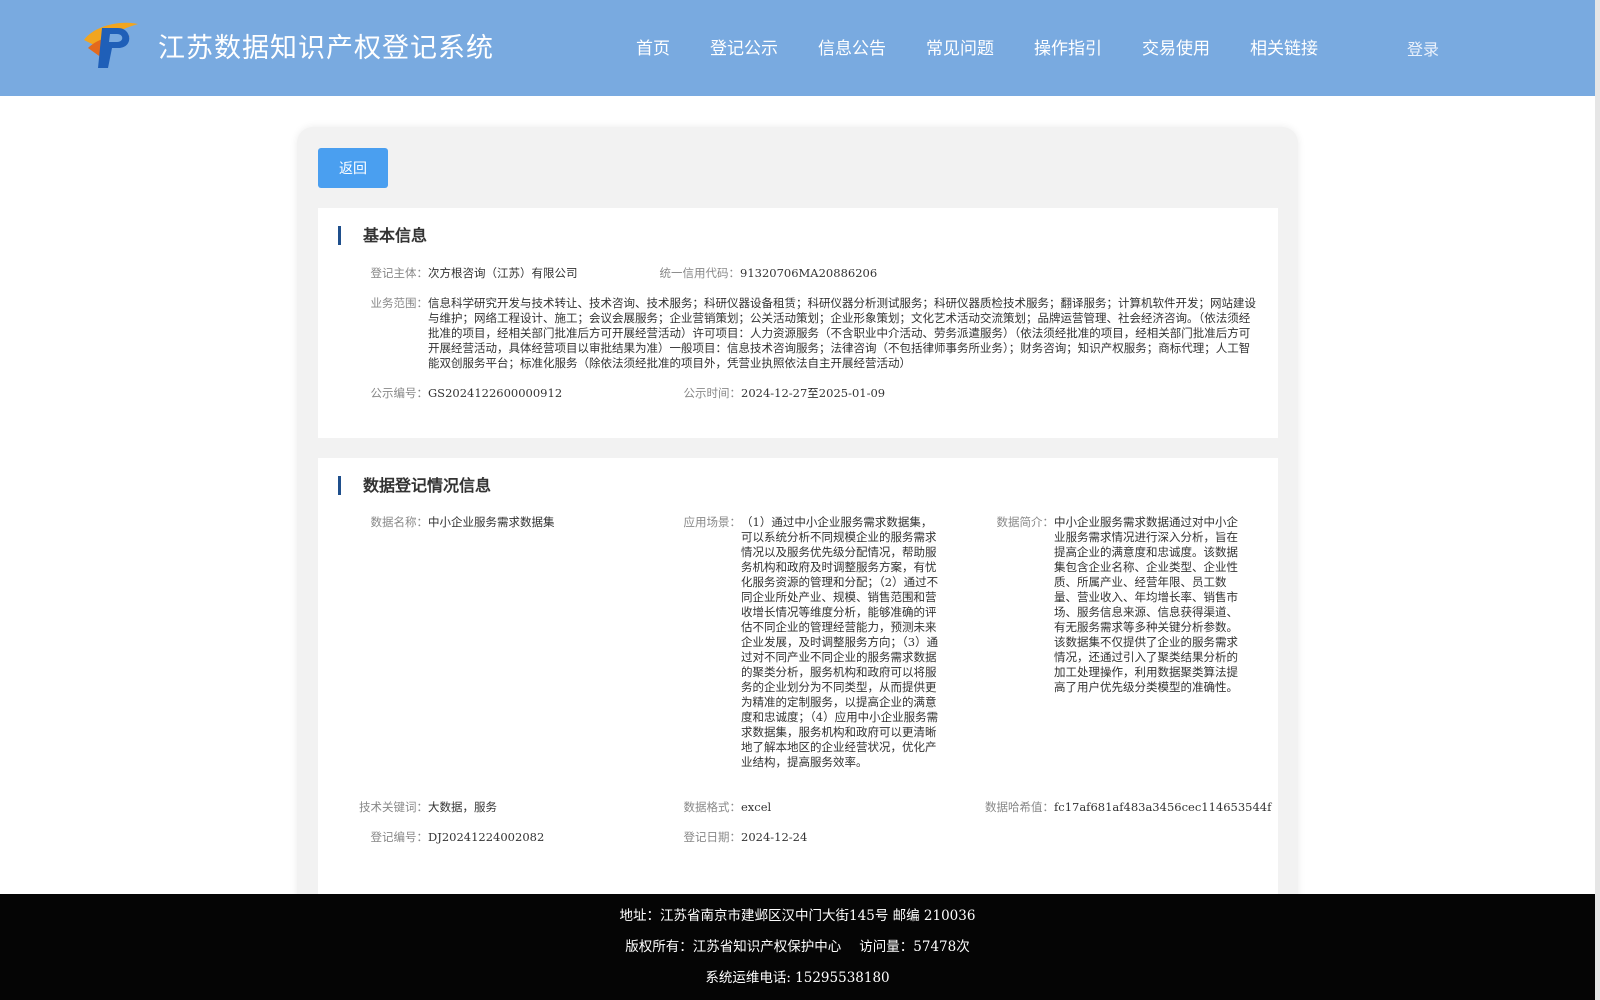 The height and width of the screenshot is (1000, 1600). Describe the element at coordinates (382, 235) in the screenshot. I see `section-title-basic: 基本信息` at that location.